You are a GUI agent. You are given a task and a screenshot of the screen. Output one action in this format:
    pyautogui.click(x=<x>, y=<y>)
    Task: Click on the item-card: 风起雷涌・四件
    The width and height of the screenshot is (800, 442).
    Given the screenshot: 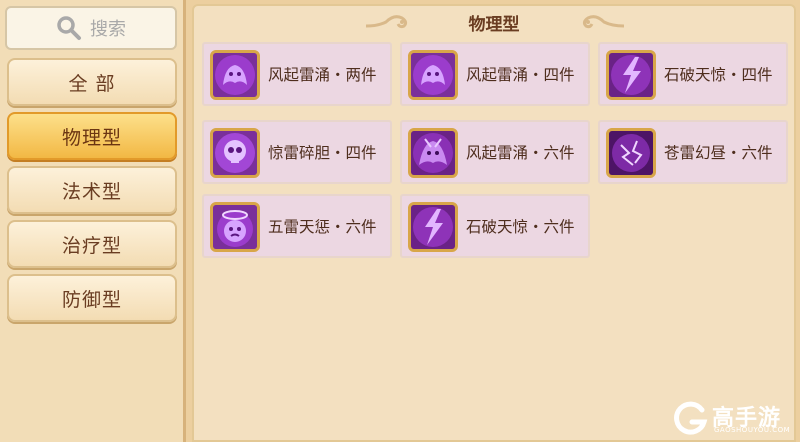 What is the action you would take?
    pyautogui.click(x=495, y=74)
    